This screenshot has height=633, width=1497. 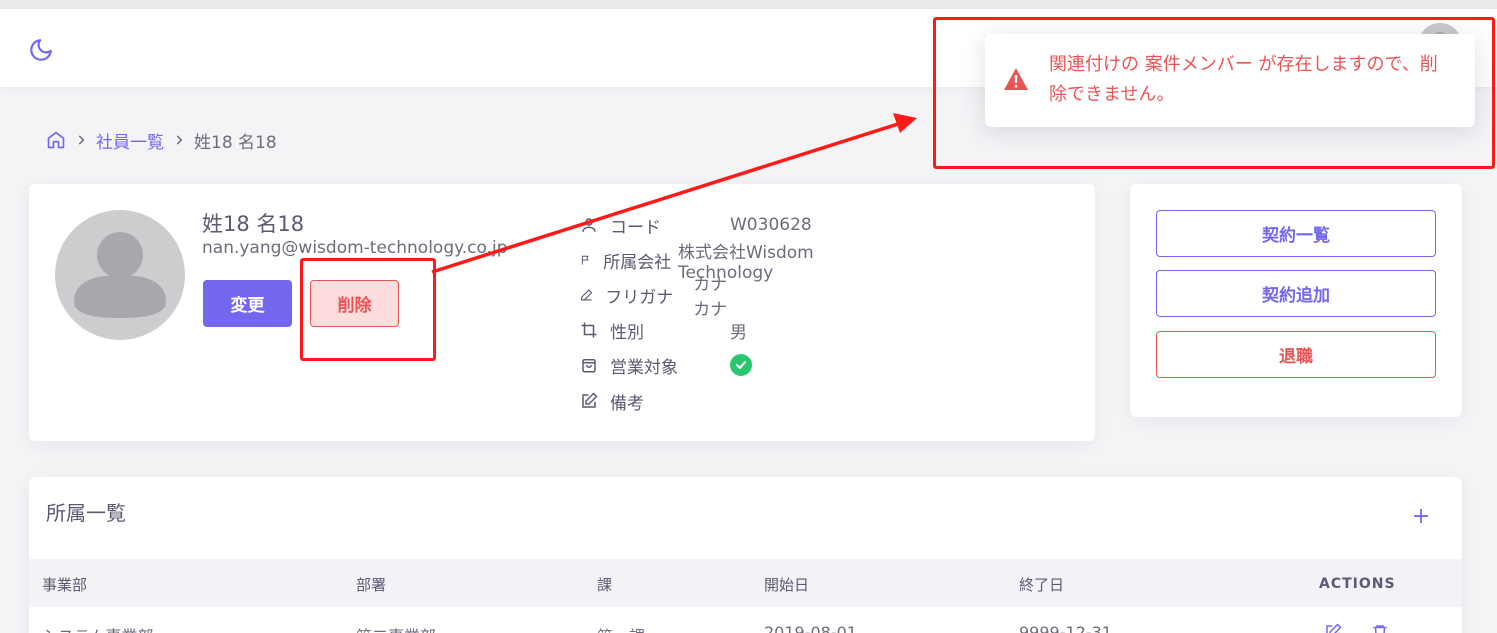 I want to click on annotation-arrow, so click(x=674, y=193).